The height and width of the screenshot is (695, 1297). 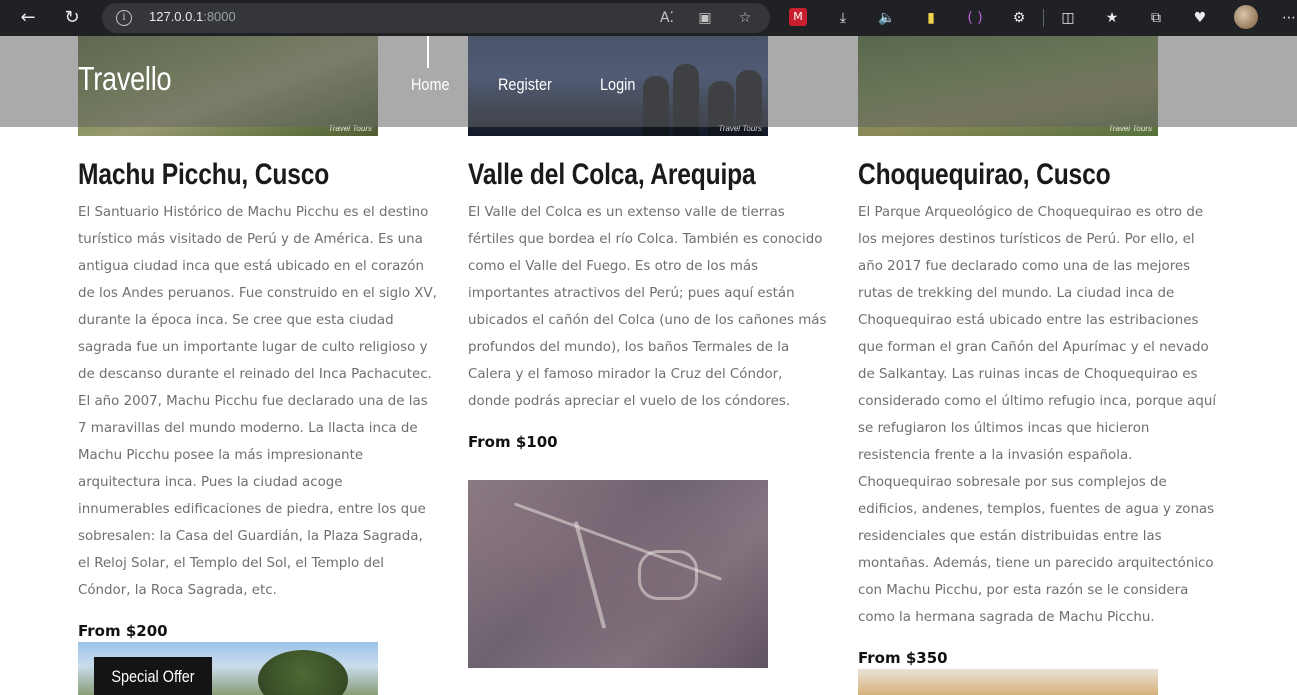 I want to click on reload-icon: ↻, so click(x=72, y=18).